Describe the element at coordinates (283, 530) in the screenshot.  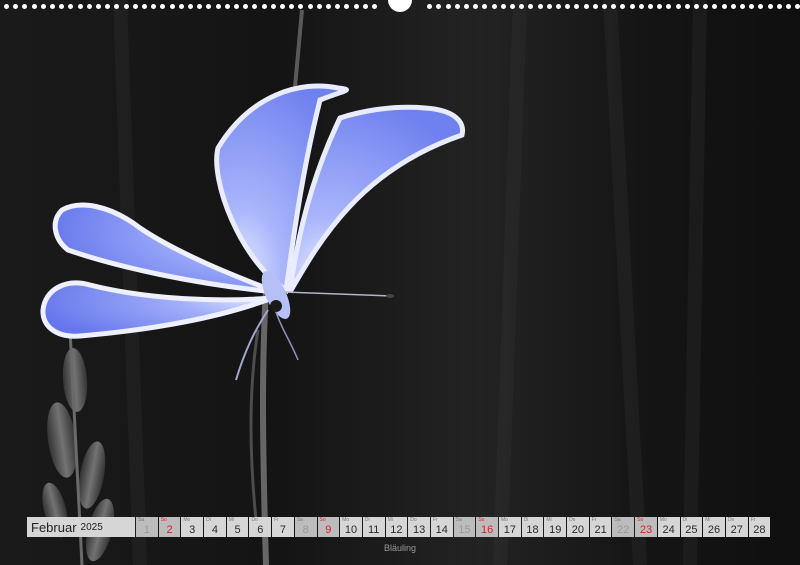
I see `day-number: 7` at that location.